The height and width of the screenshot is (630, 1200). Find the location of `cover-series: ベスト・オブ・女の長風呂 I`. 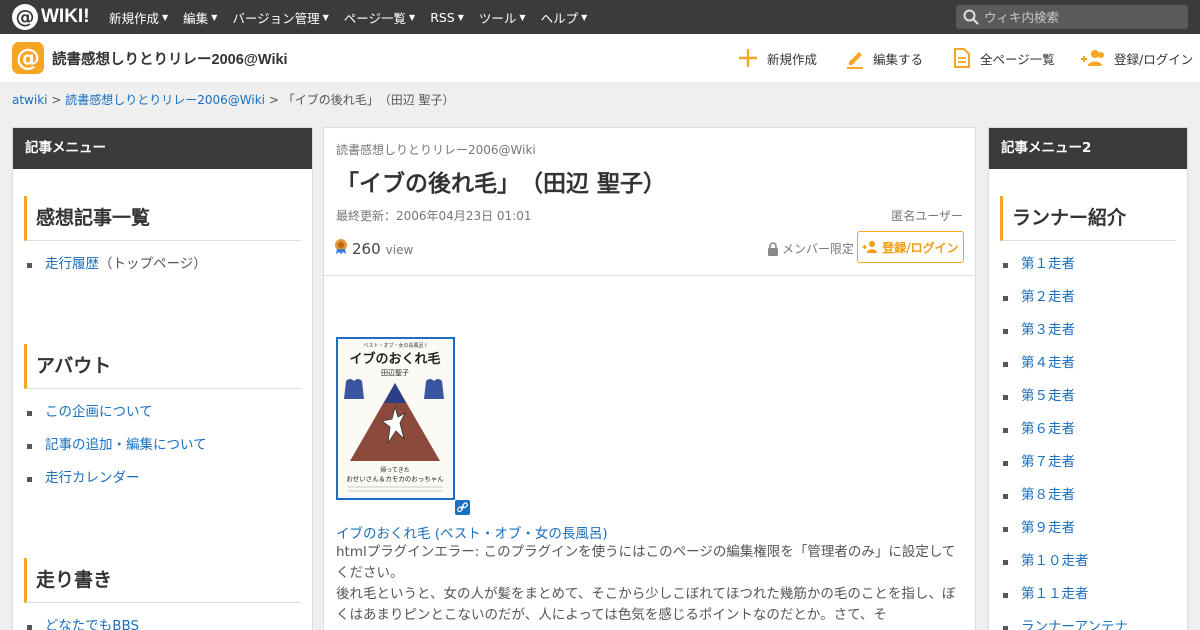

cover-series: ベスト・オブ・女の長風呂 I is located at coordinates (394, 345).